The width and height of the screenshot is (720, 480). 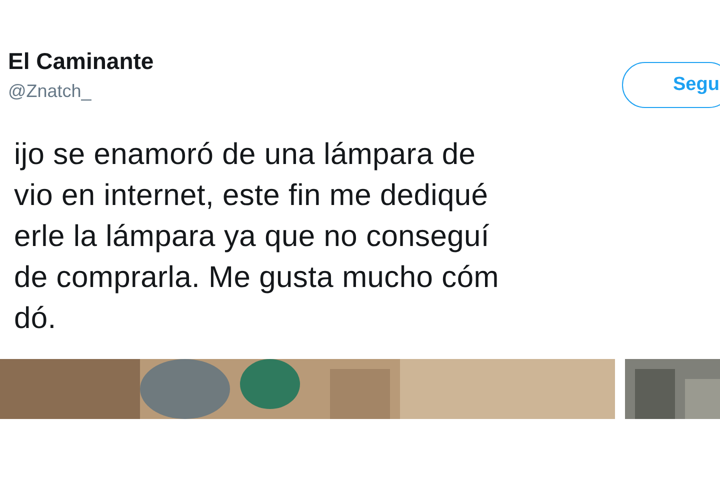 I want to click on follow-button: Segu, so click(x=671, y=85).